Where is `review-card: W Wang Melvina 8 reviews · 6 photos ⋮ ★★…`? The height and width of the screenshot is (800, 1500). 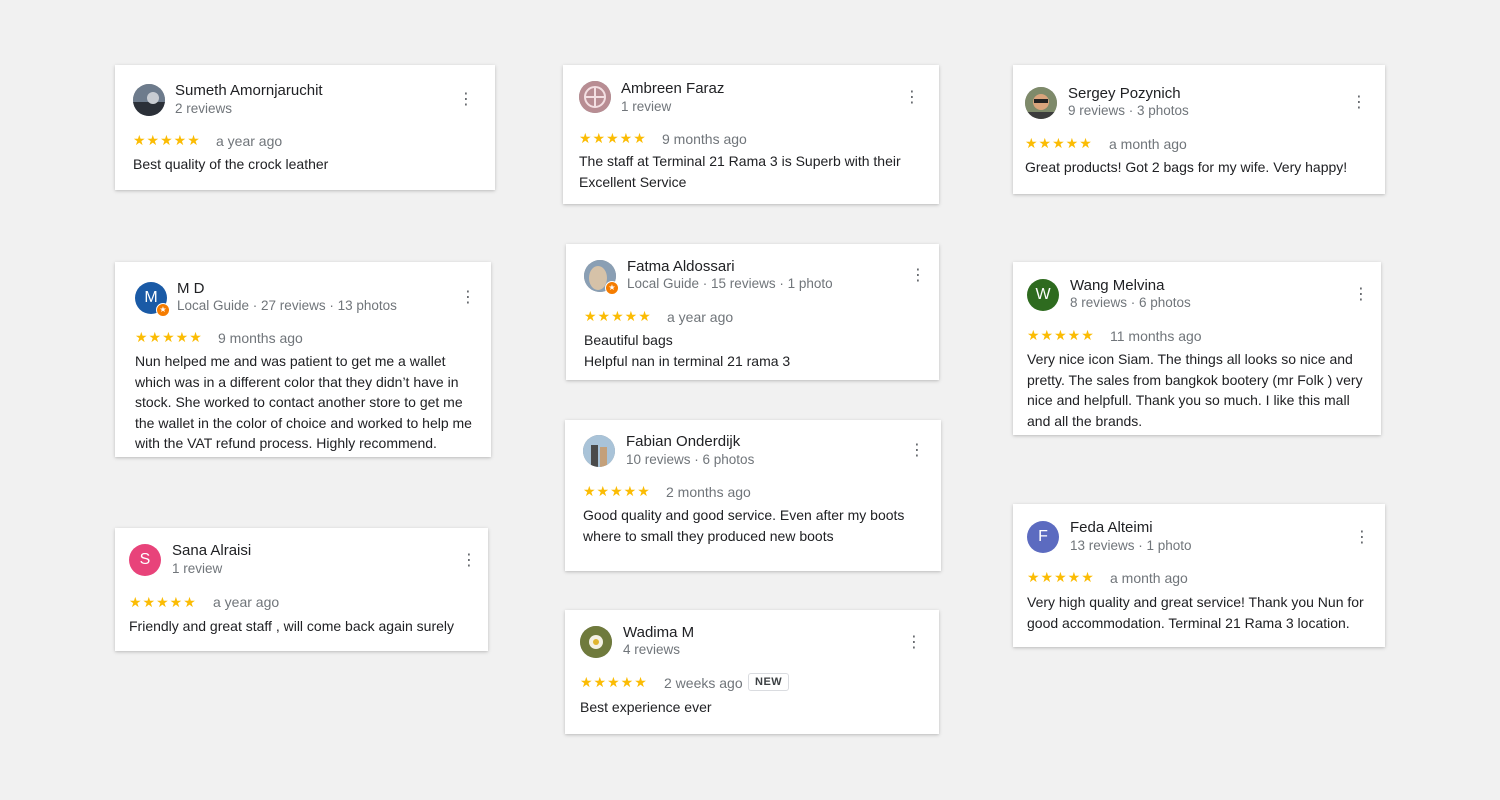
review-card: W Wang Melvina 8 reviews · 6 photos ⋮ ★★… is located at coordinates (1197, 348).